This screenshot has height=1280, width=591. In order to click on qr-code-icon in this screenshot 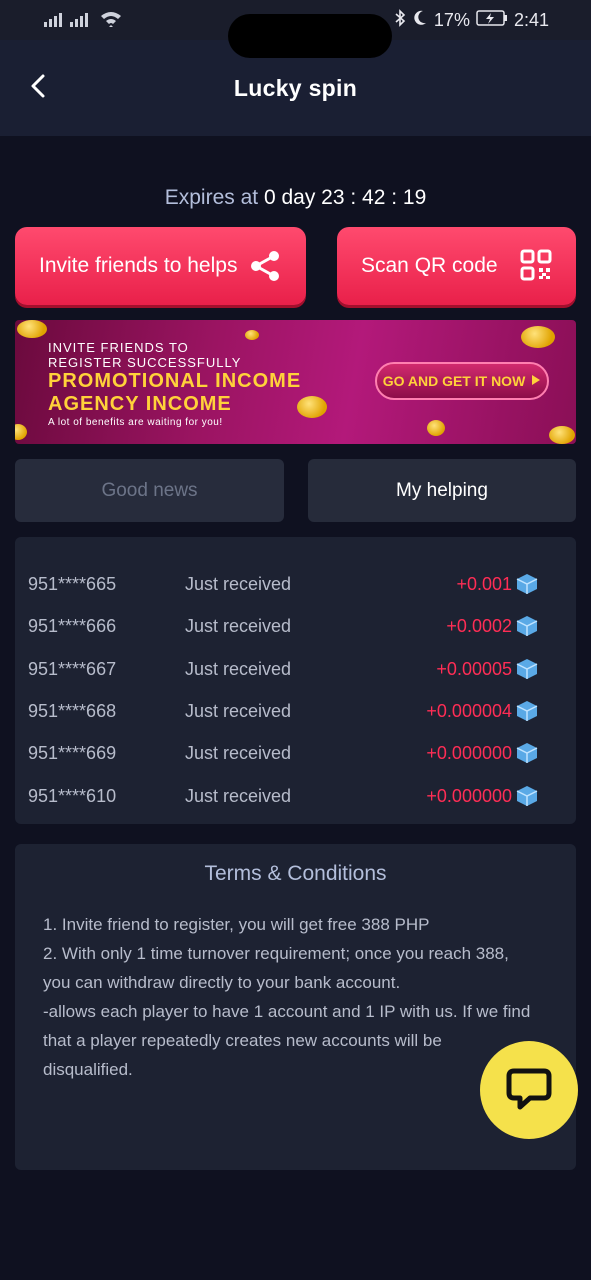, I will do `click(536, 268)`.